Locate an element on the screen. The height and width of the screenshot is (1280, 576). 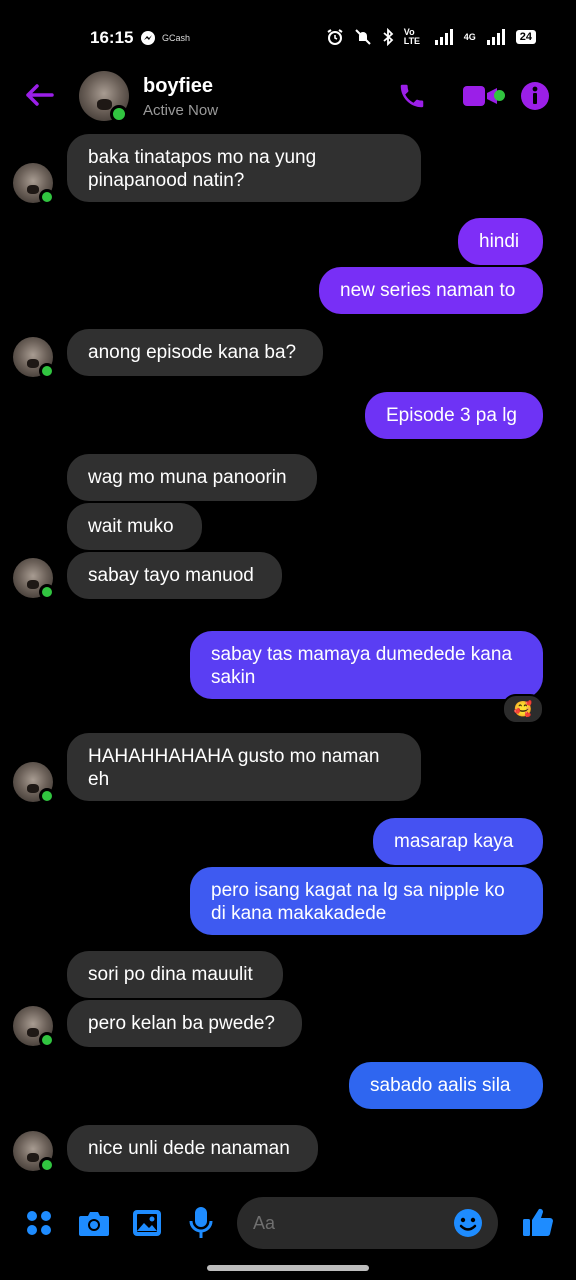
status-notification-icons: GCash is located at coordinates (165, 38).